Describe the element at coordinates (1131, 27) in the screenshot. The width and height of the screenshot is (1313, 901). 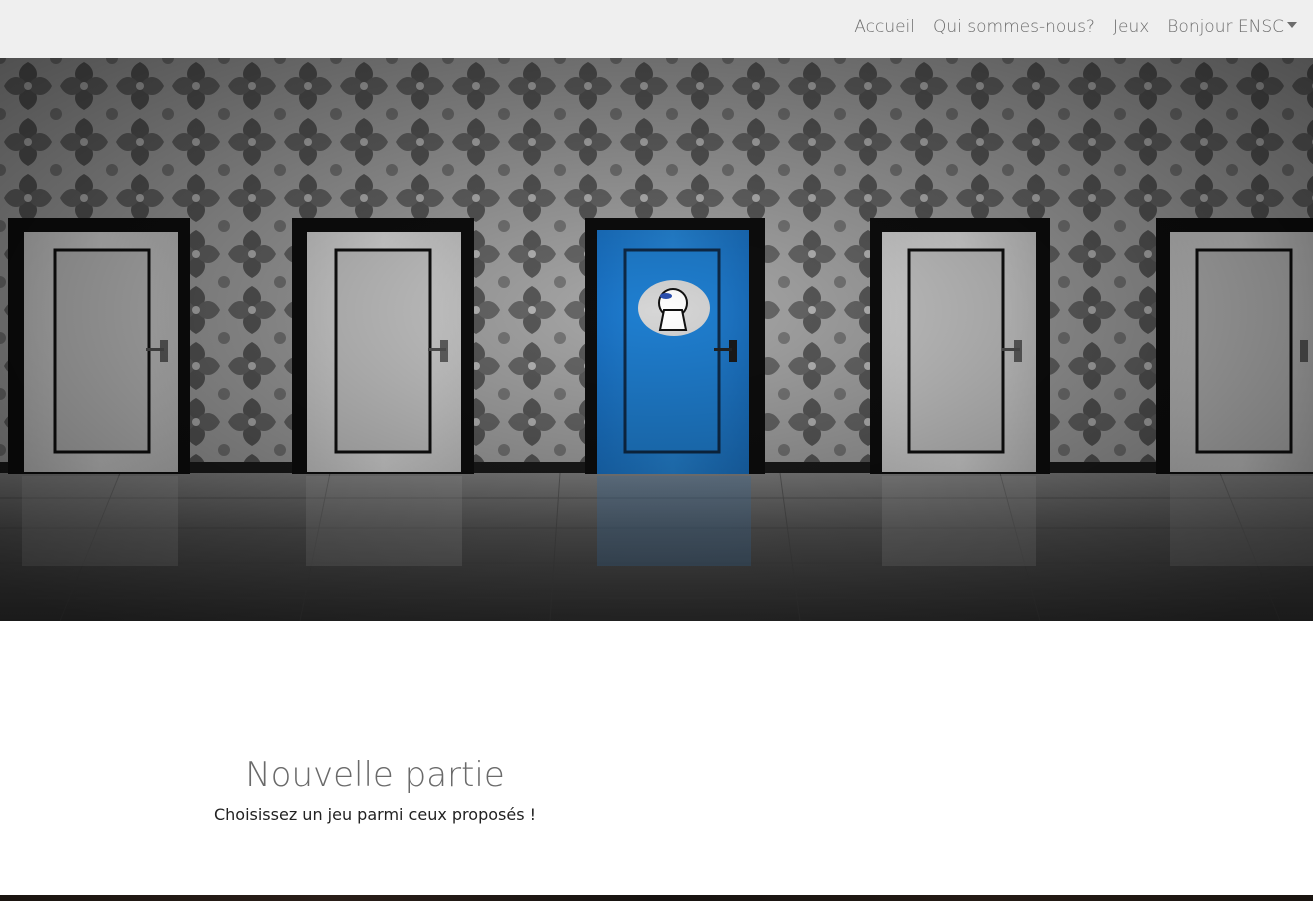
I see `nav-link-jeux: Jeux` at that location.